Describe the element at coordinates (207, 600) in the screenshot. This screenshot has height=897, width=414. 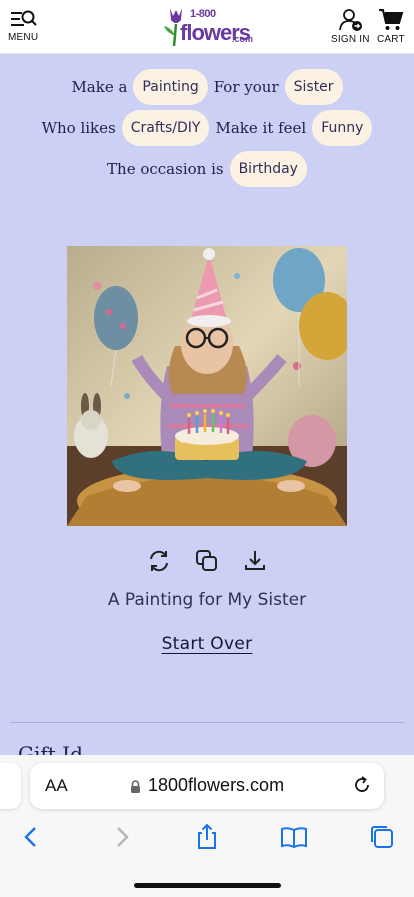
I see `painting-caption: A Painting for My Sister` at that location.